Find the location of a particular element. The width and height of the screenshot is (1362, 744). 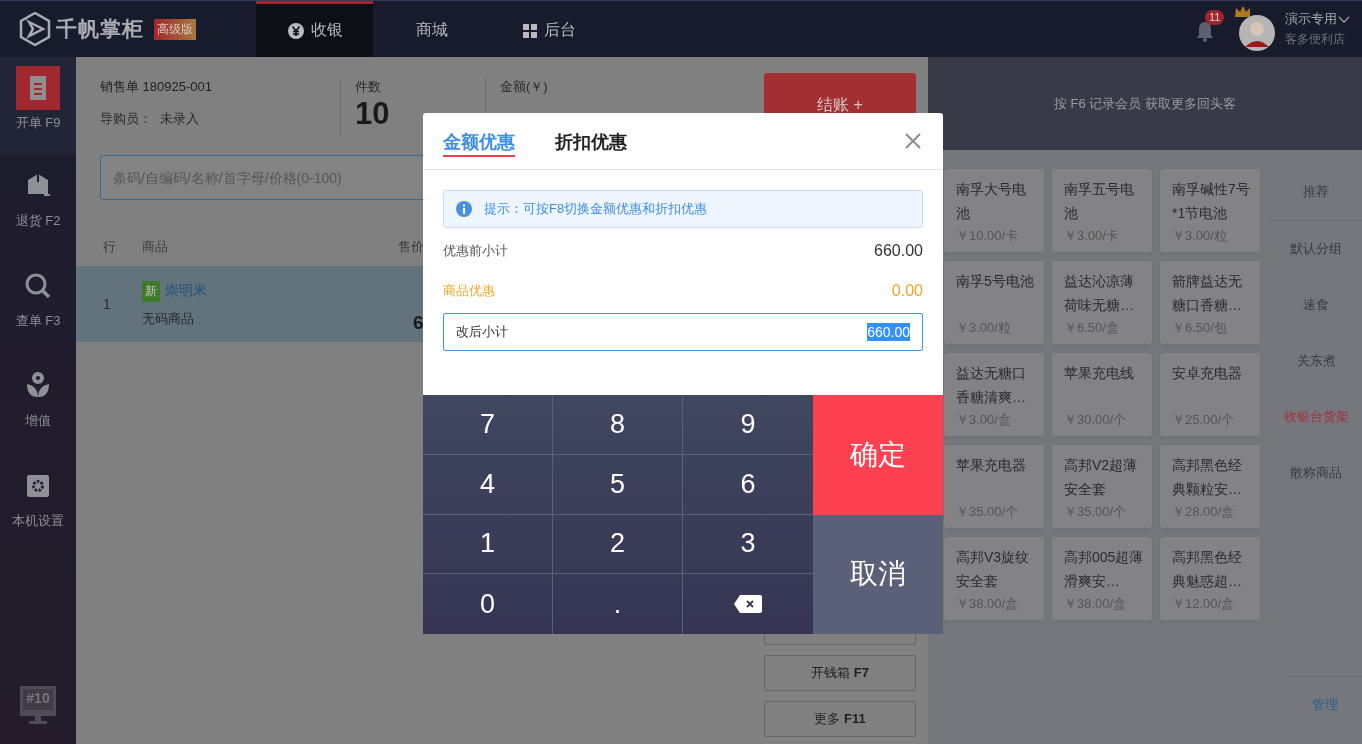

confirm-button: 确定 is located at coordinates (878, 455).